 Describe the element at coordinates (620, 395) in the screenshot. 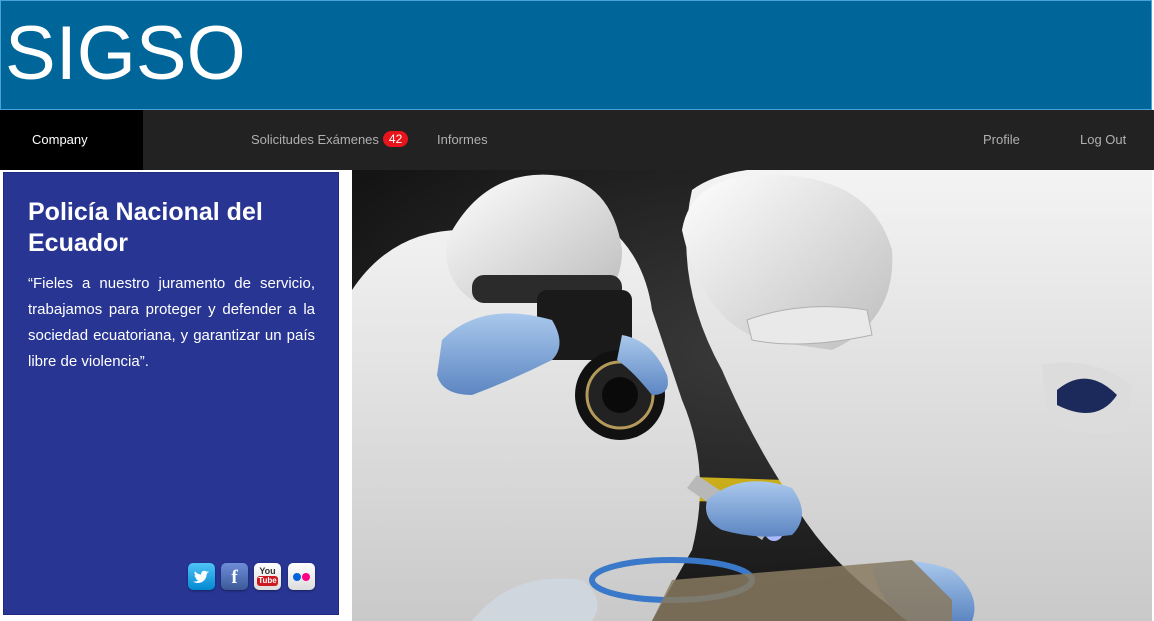

I see `camera-lens-glass` at that location.